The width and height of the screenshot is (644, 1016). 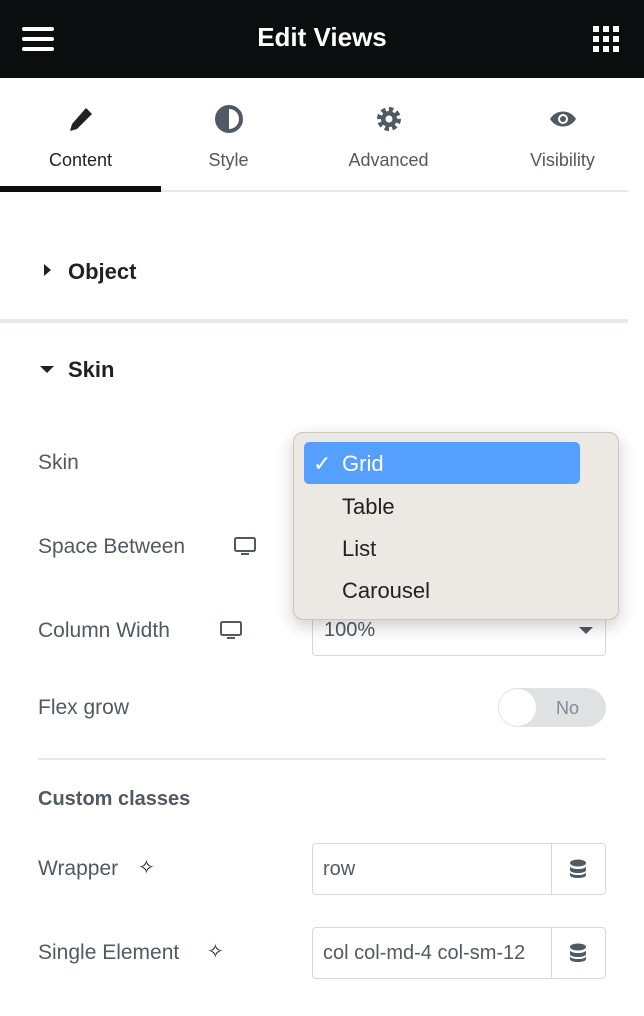 I want to click on dropdown-option-table: Table, so click(x=368, y=507).